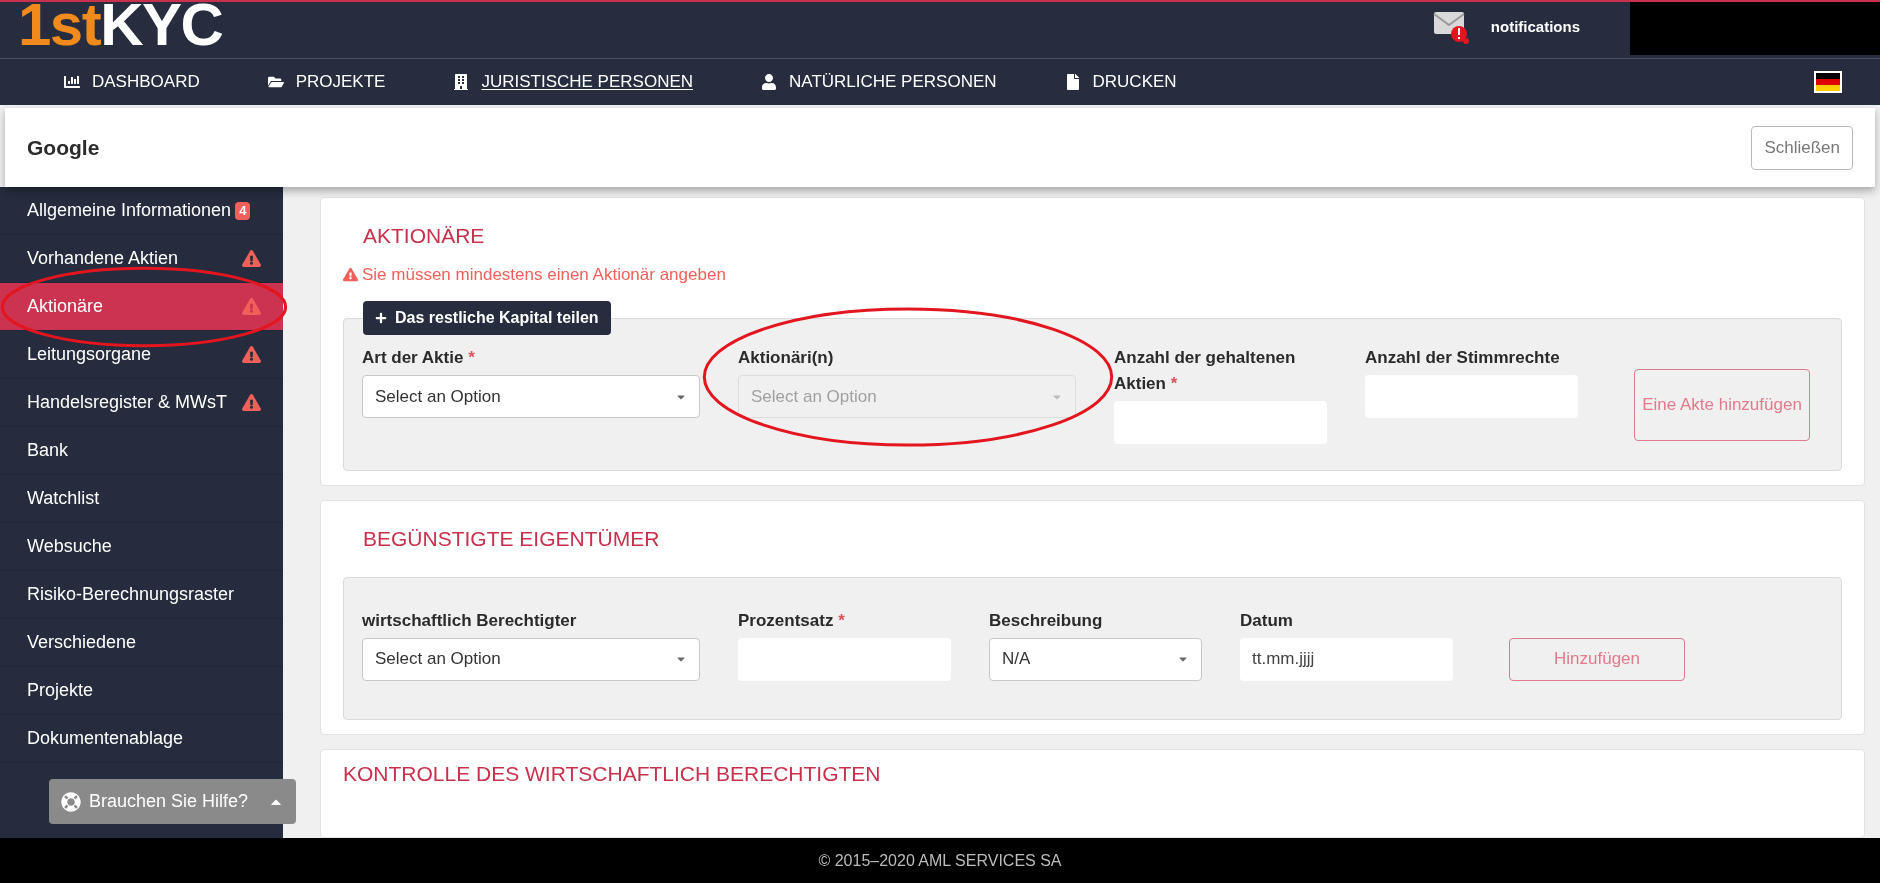 This screenshot has height=883, width=1880. I want to click on field-label: Anzahl der Stimmrechte, so click(1463, 358).